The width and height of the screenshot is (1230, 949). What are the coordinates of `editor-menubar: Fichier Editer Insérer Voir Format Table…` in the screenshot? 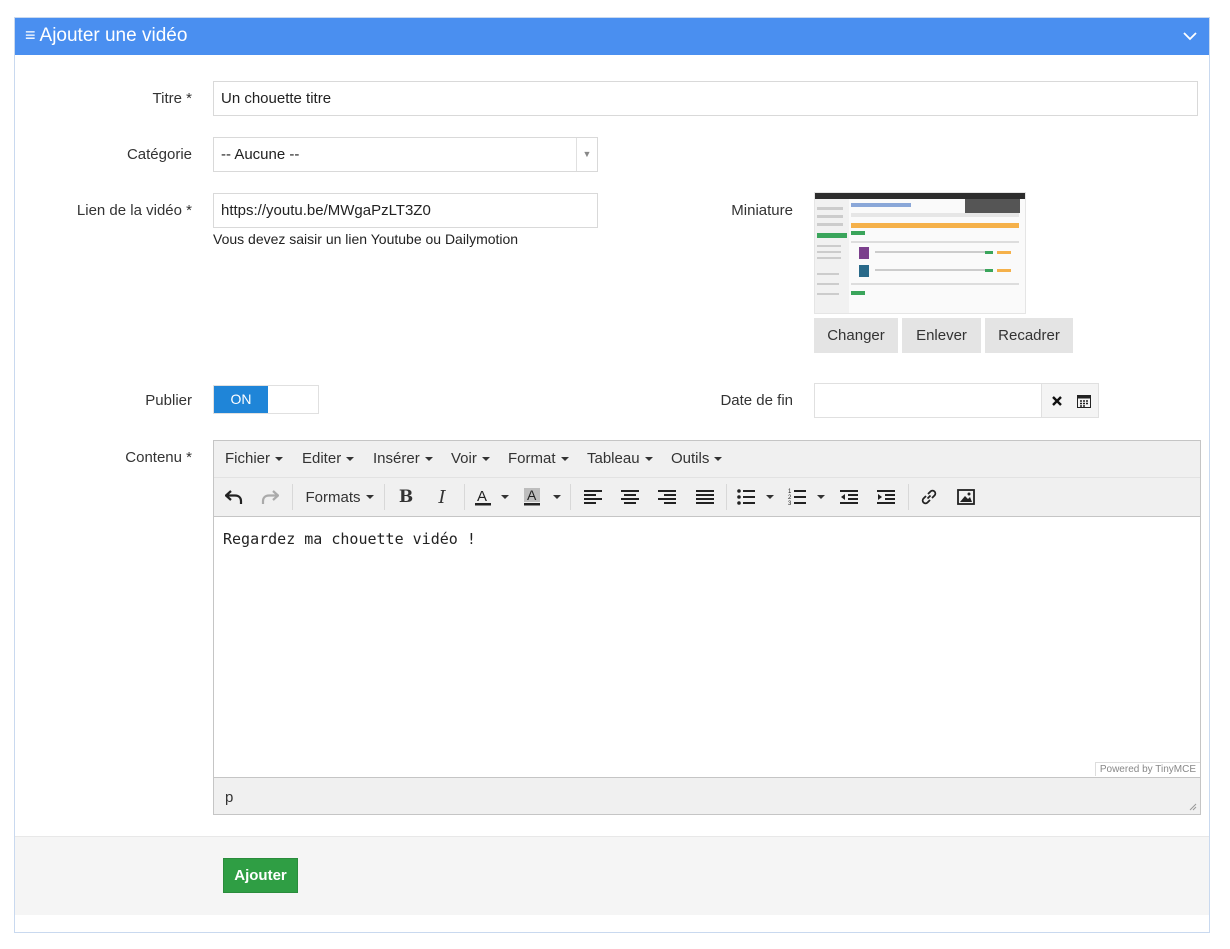 It's located at (707, 459).